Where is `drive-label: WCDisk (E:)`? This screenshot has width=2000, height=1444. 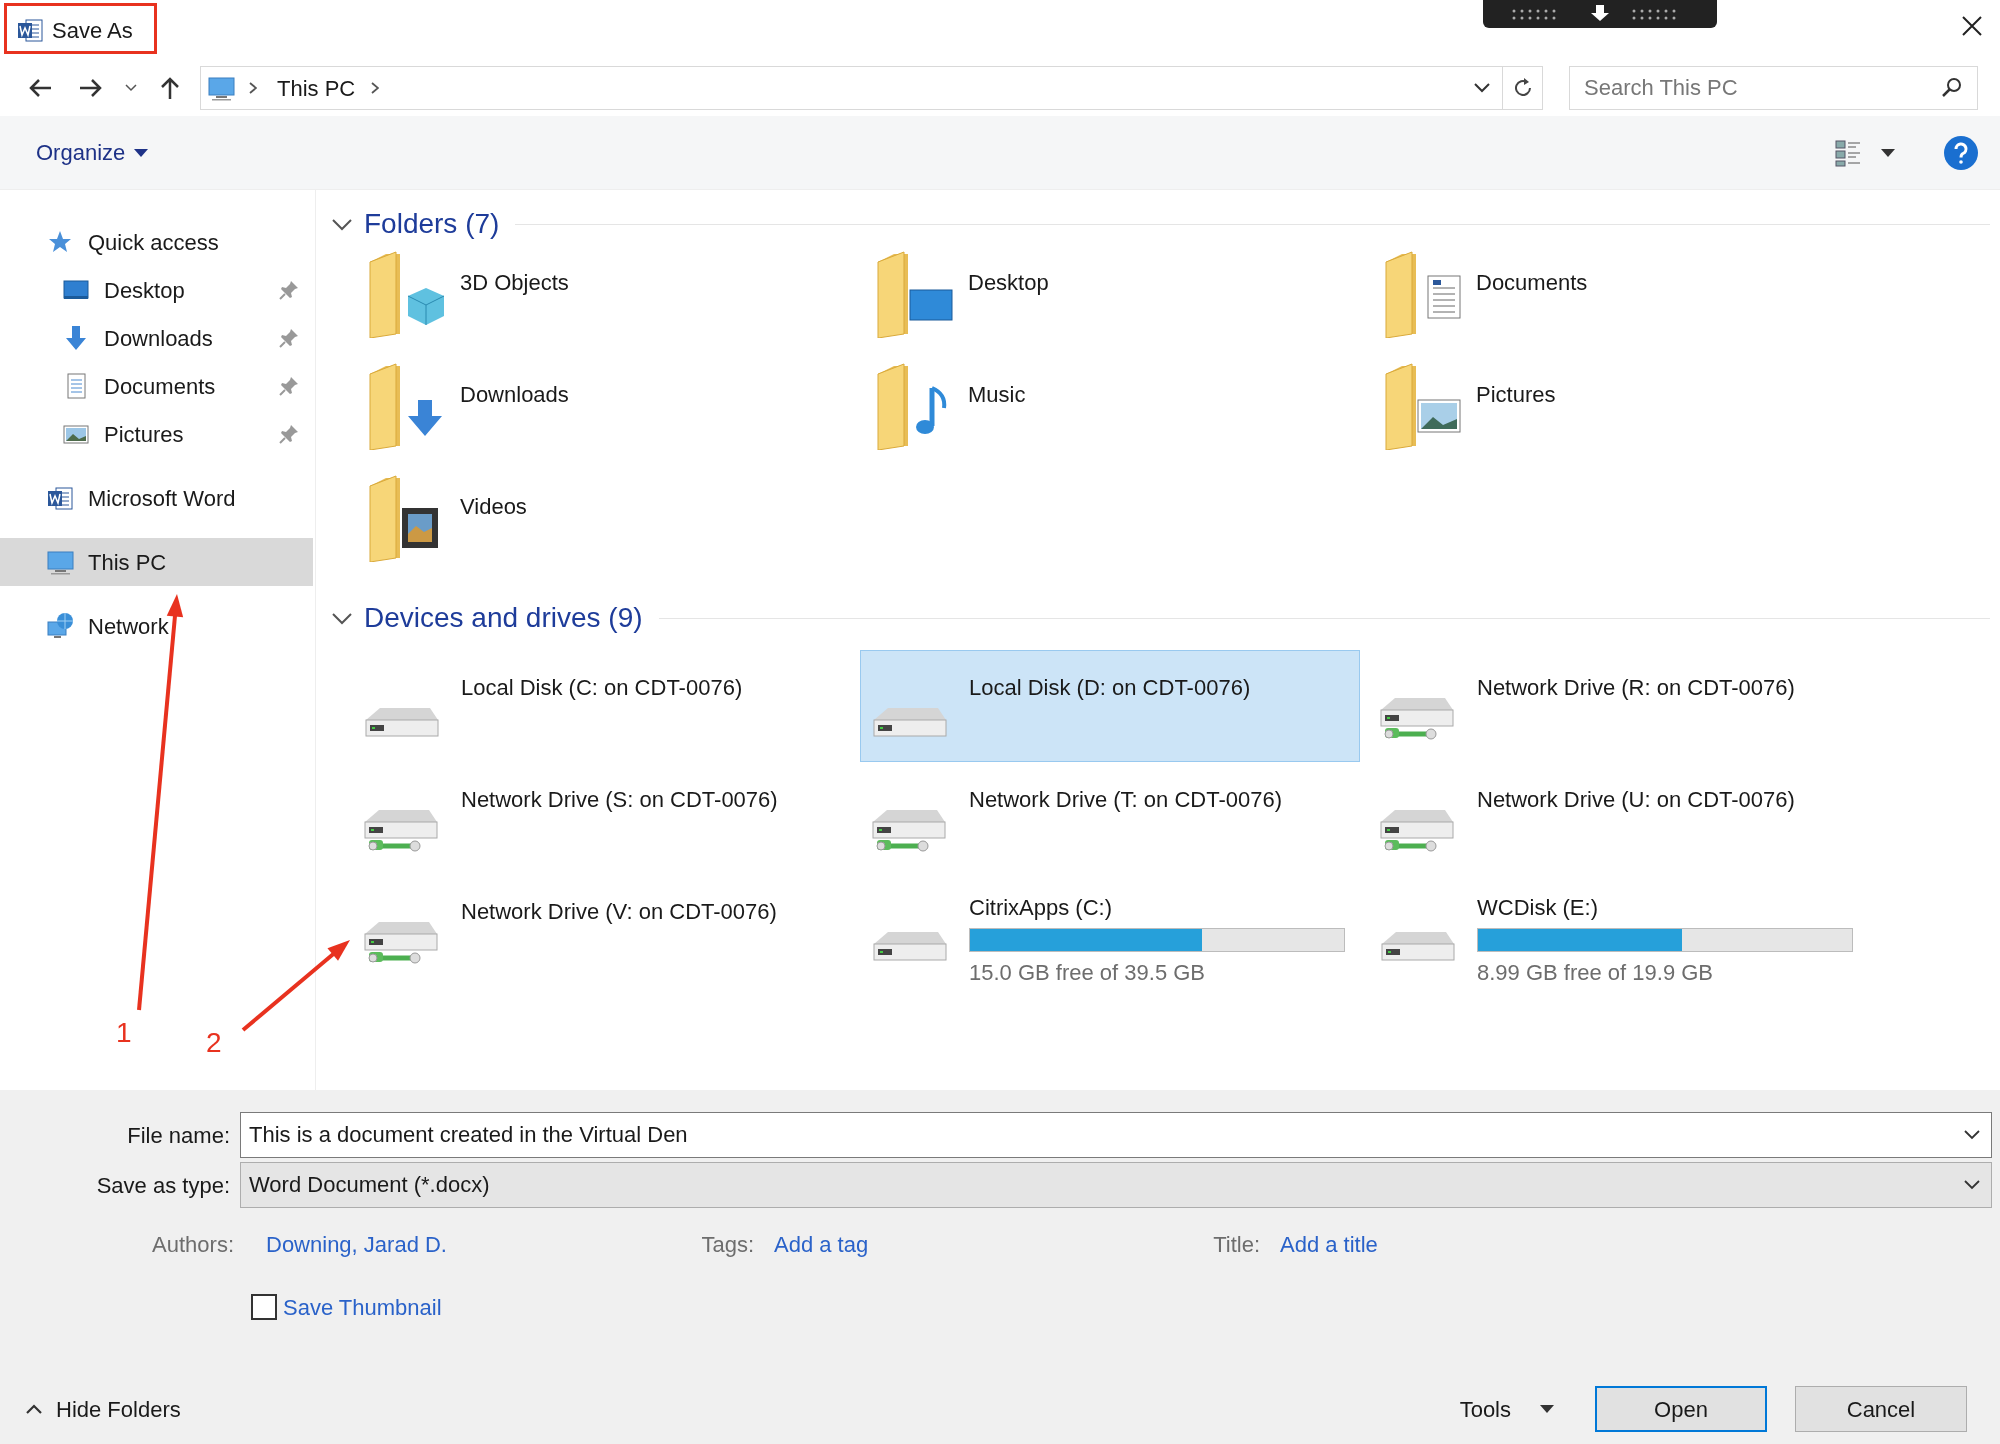 drive-label: WCDisk (E:) is located at coordinates (1538, 908).